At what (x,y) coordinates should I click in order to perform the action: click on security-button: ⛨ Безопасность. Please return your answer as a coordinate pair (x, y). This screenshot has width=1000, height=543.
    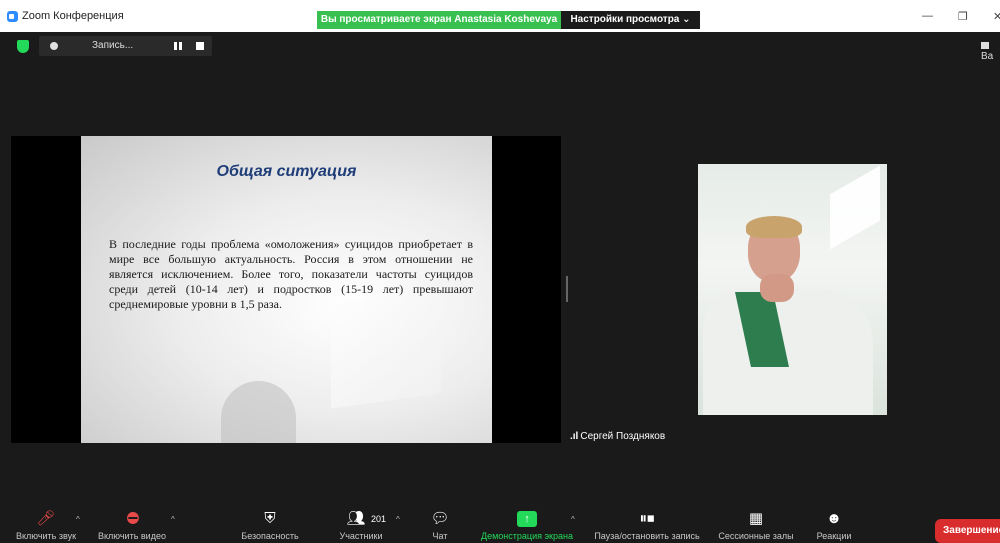
    Looking at the image, I should click on (270, 525).